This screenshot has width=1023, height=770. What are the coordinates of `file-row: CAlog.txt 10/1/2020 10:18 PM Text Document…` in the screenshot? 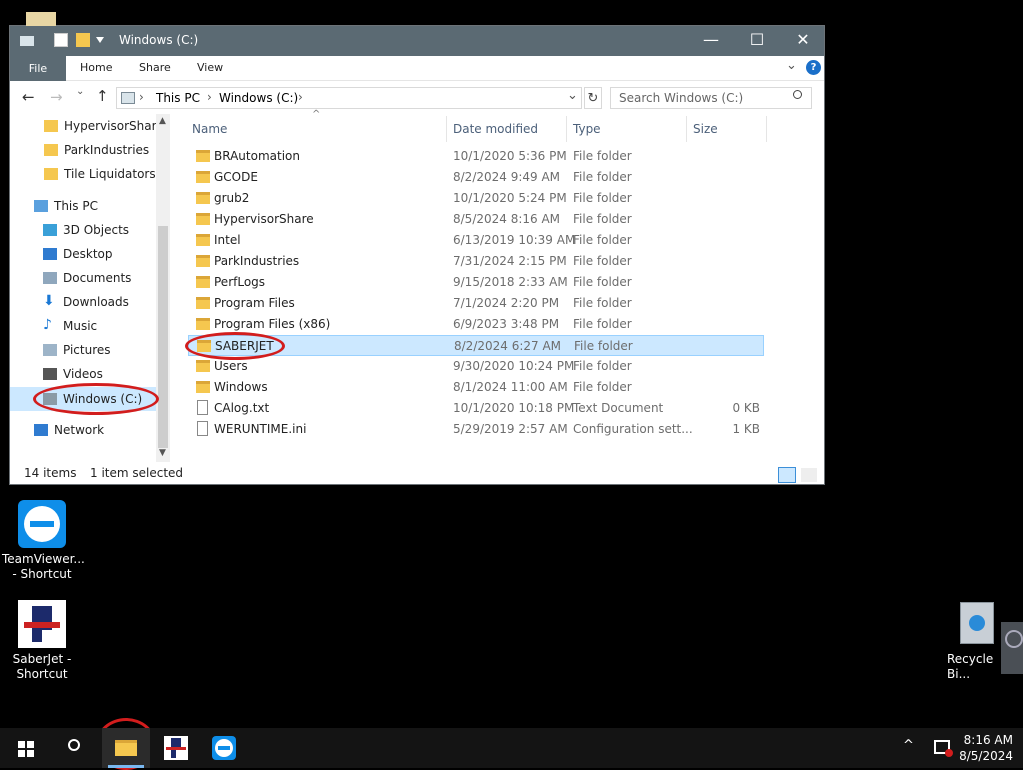 It's located at (476, 408).